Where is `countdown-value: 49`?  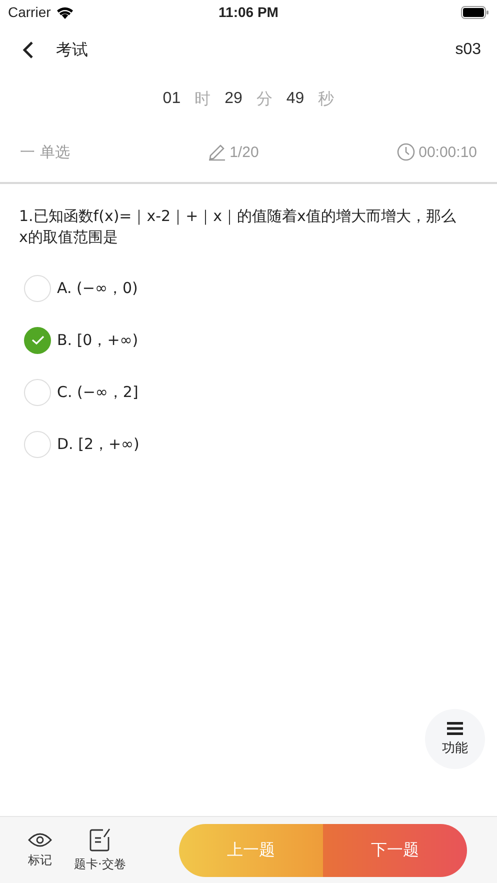 countdown-value: 49 is located at coordinates (295, 99).